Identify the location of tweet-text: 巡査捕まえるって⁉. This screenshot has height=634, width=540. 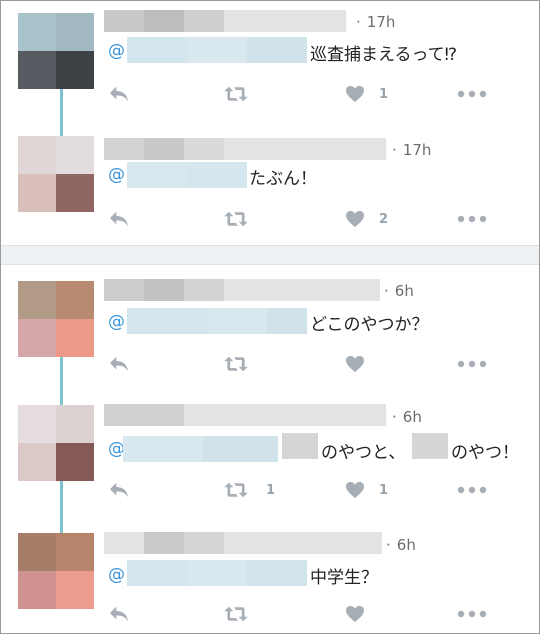
(384, 55).